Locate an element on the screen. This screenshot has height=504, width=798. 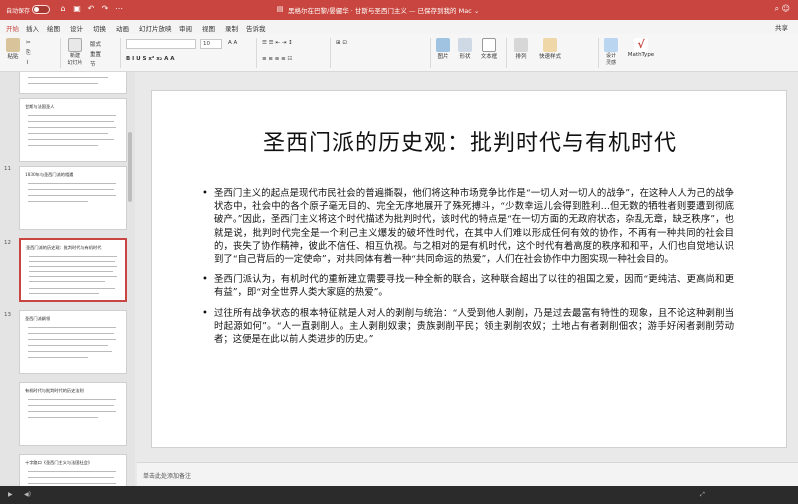
reset-button: 重置 is located at coordinates (95, 54).